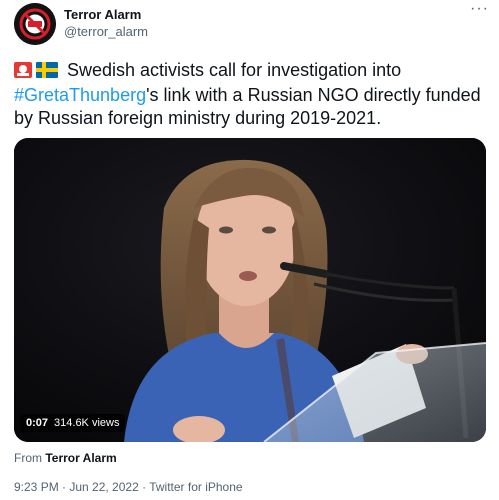 The height and width of the screenshot is (500, 499). What do you see at coordinates (30, 458) in the screenshot?
I see `source-prefix: From` at bounding box center [30, 458].